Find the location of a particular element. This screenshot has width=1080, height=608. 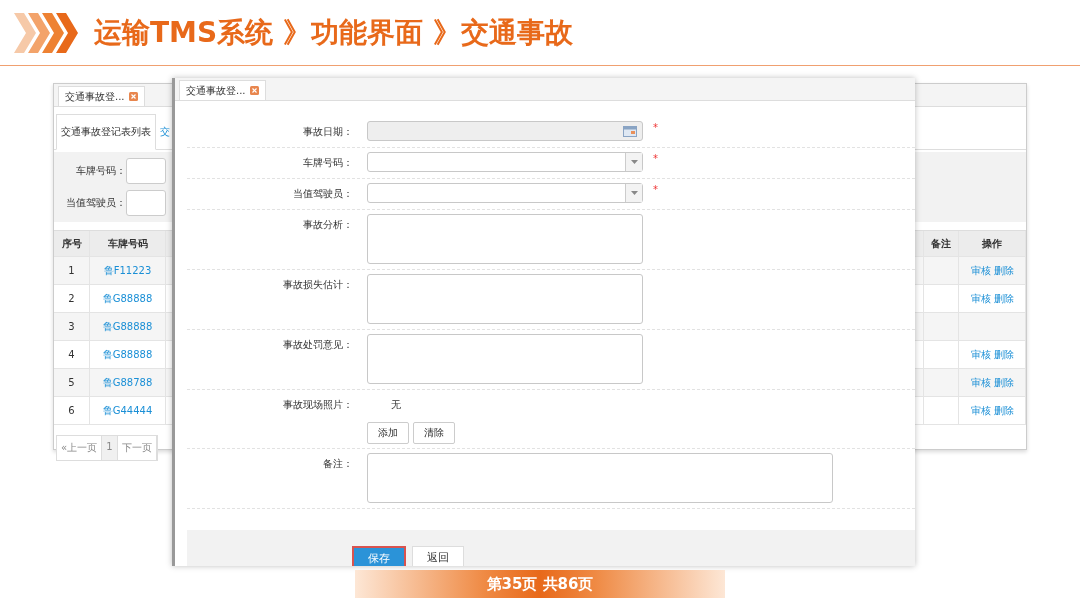

photo-button: 清除 is located at coordinates (434, 433).